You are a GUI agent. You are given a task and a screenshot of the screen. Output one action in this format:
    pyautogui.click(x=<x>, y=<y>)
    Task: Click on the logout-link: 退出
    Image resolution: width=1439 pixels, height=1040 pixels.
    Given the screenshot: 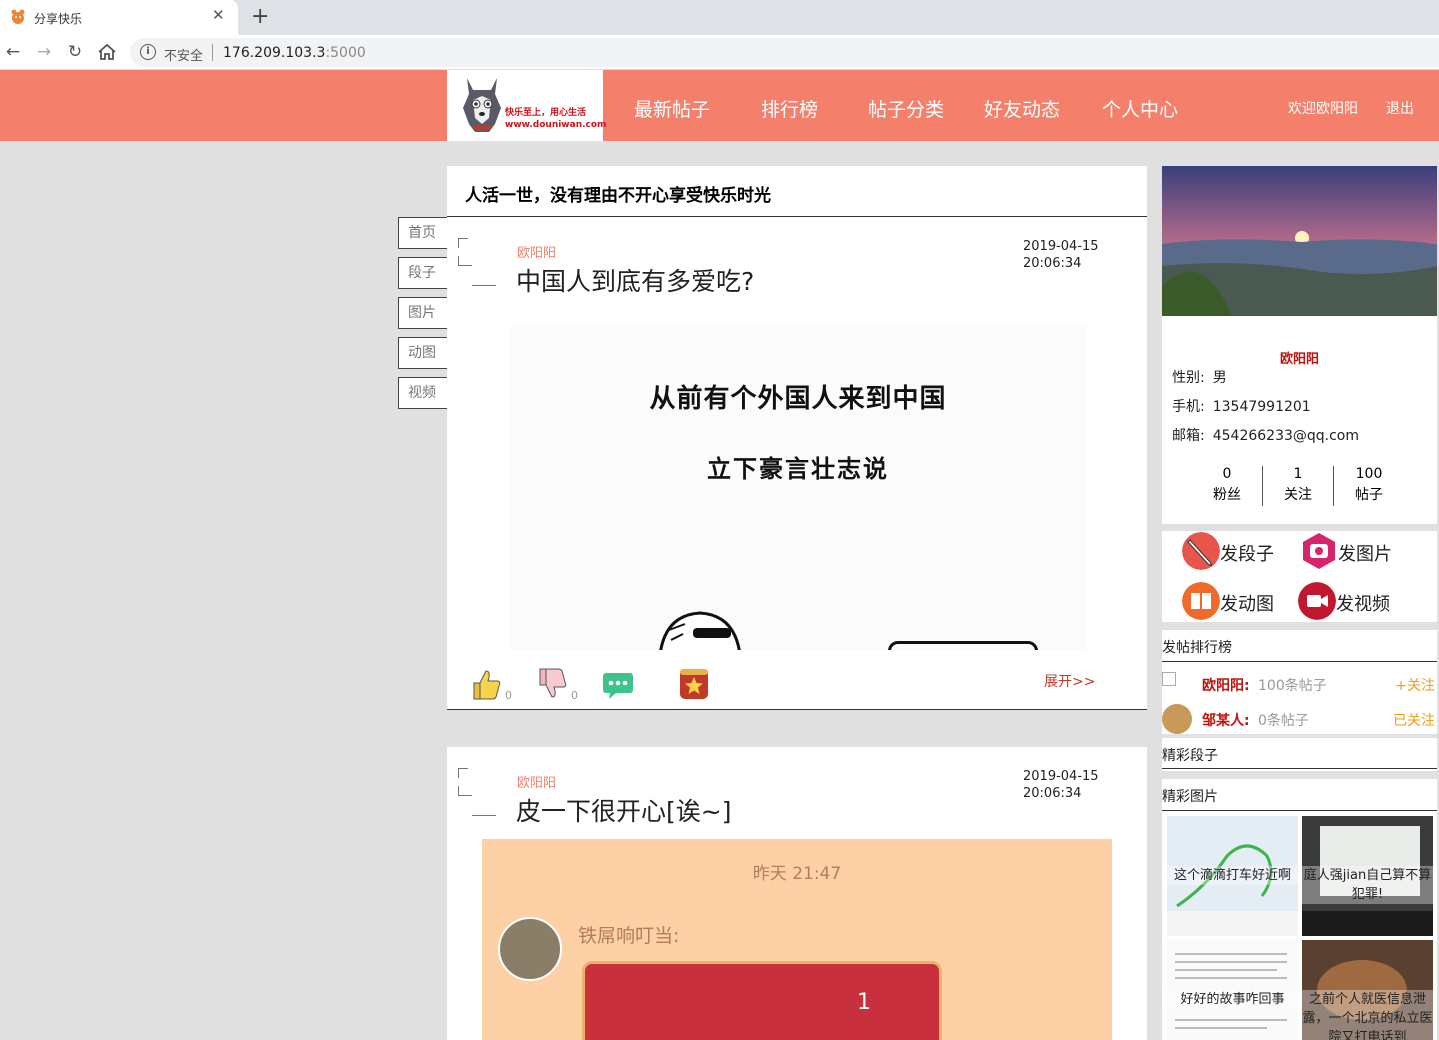 What is the action you would take?
    pyautogui.click(x=1400, y=108)
    